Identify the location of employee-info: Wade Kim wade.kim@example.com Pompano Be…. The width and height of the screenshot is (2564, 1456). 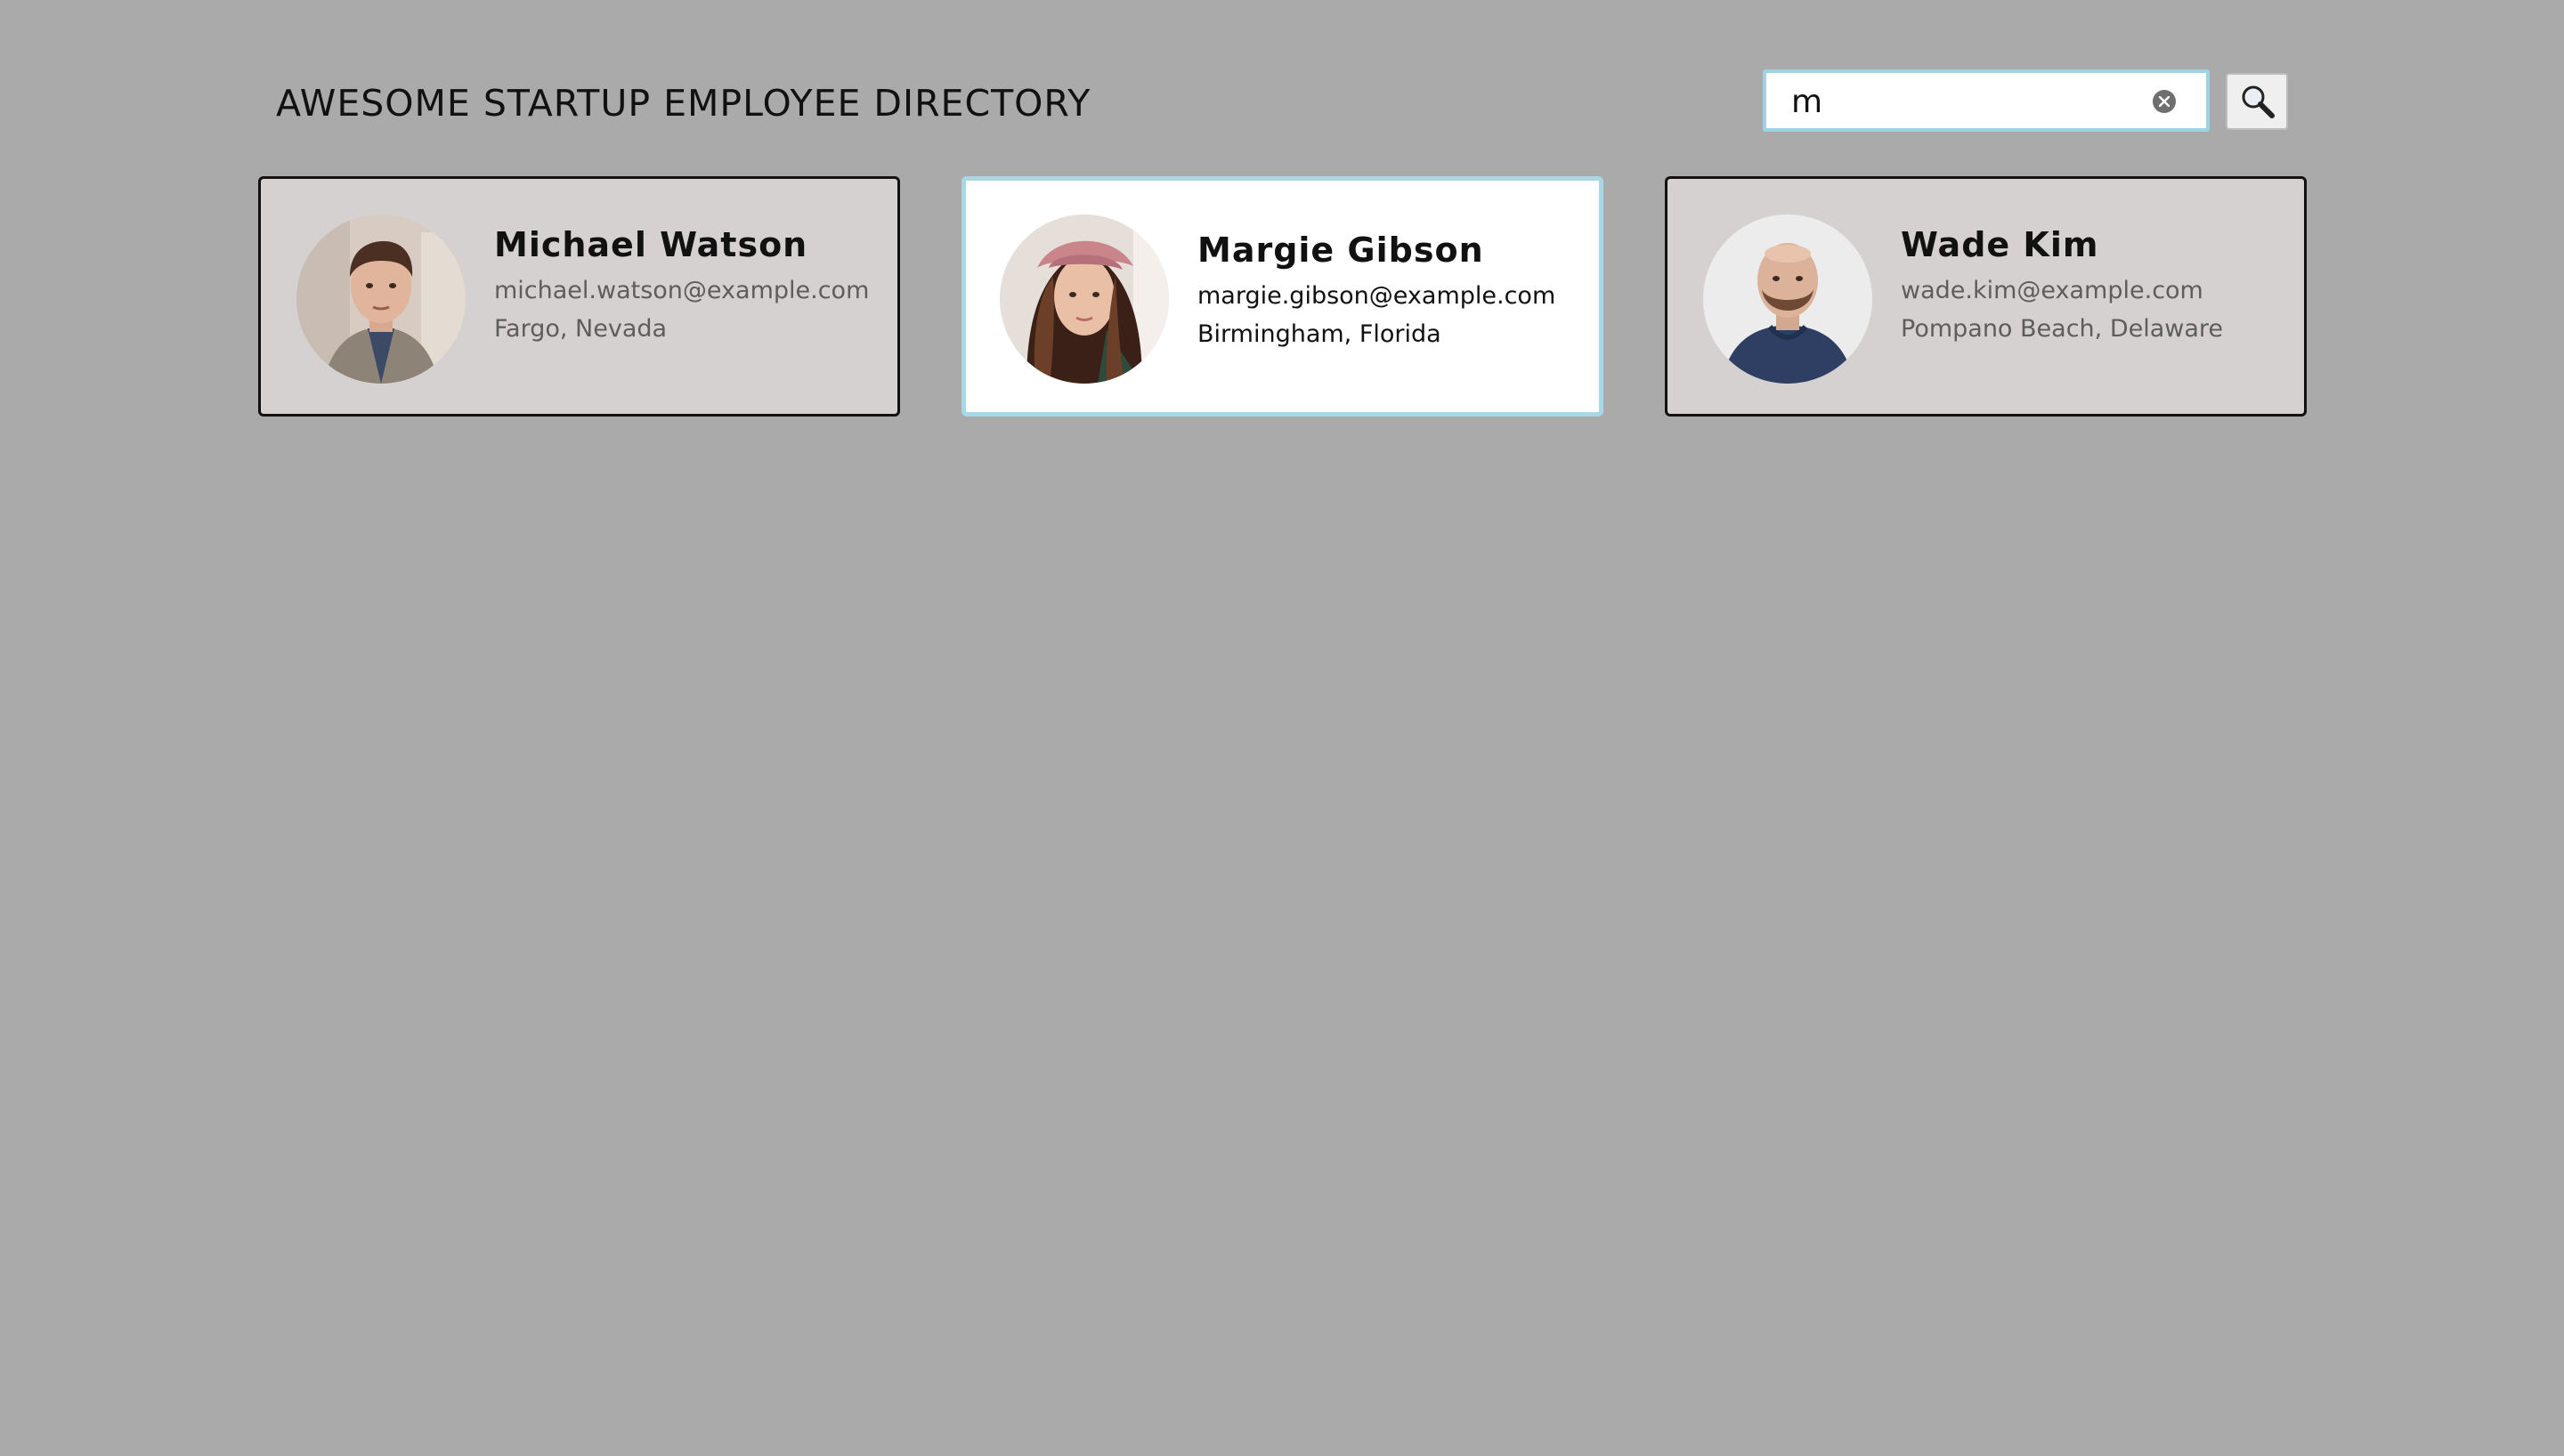
(2098, 289).